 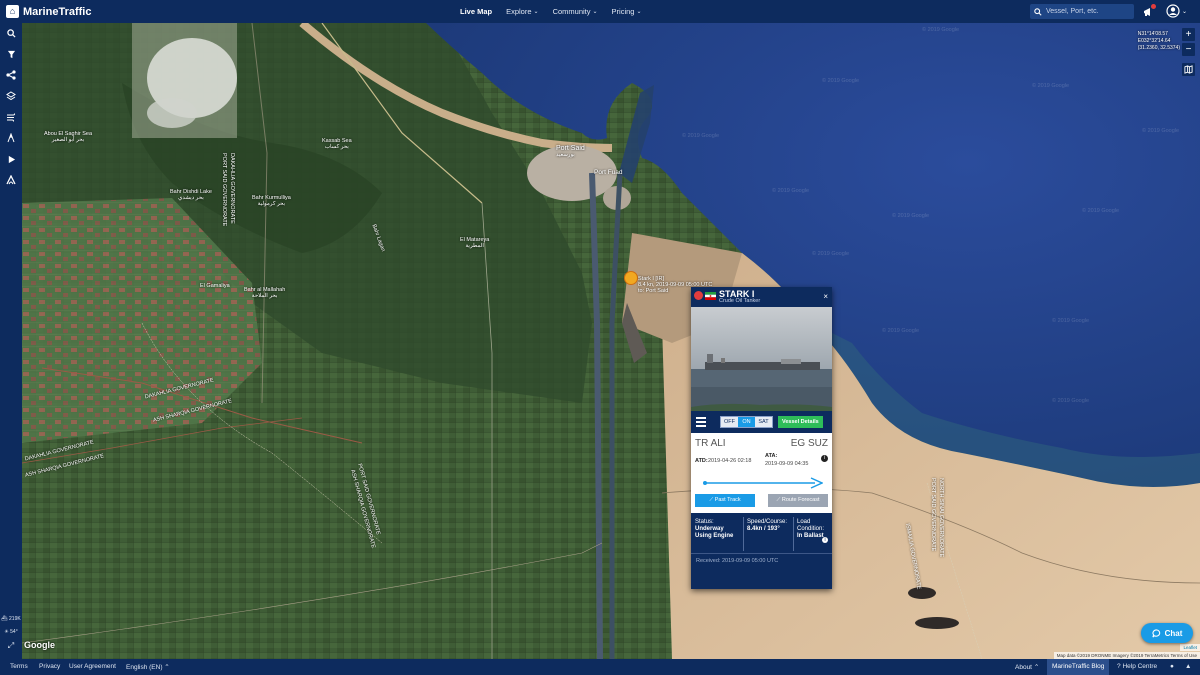 I want to click on footer-privacy-link: Privacy, so click(x=49, y=666).